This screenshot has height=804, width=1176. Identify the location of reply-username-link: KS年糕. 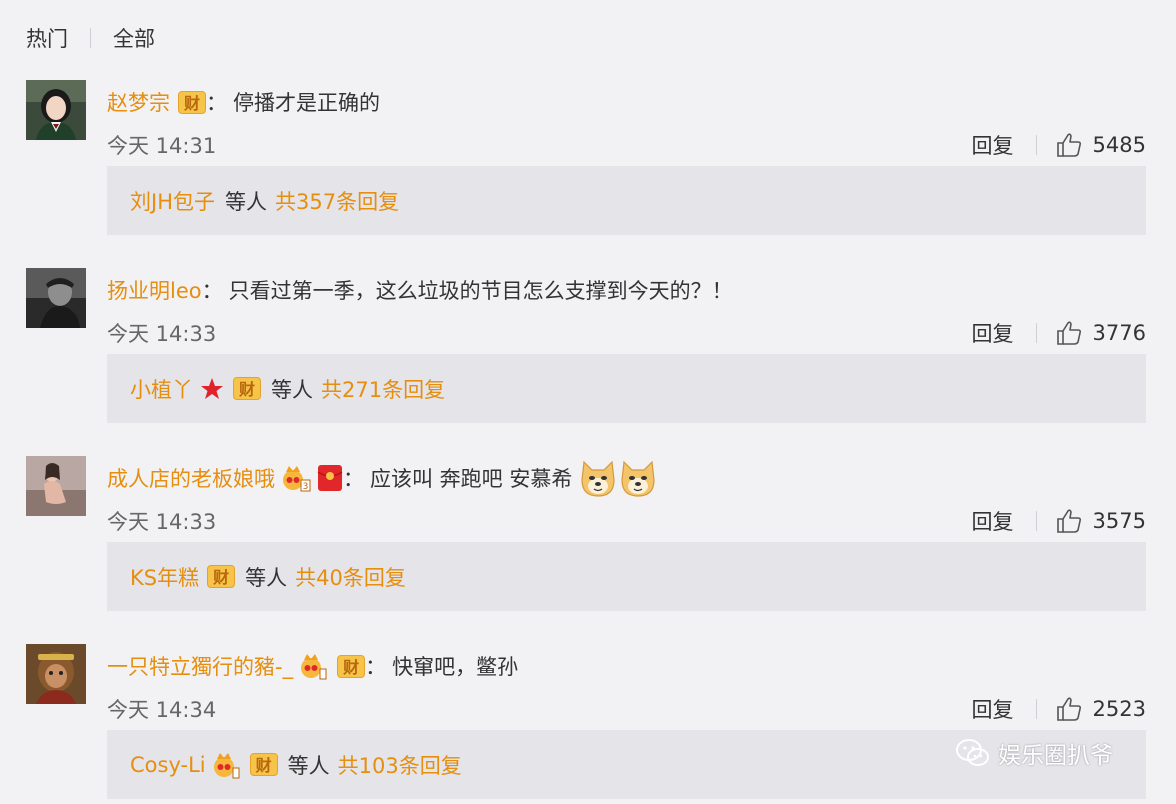
(164, 577).